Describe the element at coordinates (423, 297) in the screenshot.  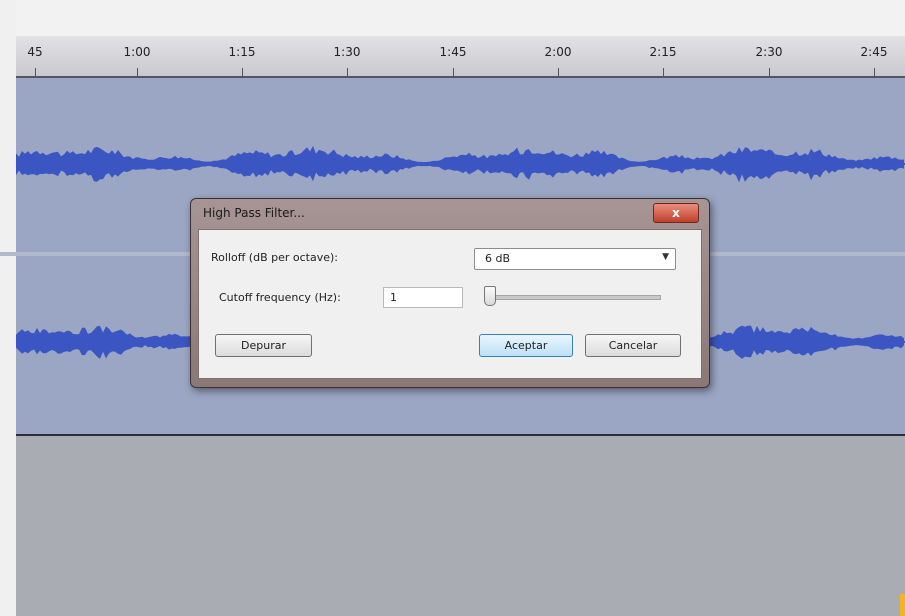
I see `cutoff-frequency-input: 1` at that location.